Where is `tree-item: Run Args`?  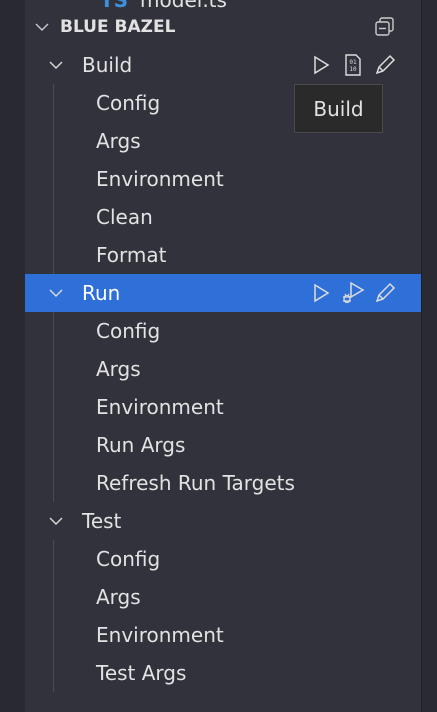
tree-item: Run Args is located at coordinates (223, 445).